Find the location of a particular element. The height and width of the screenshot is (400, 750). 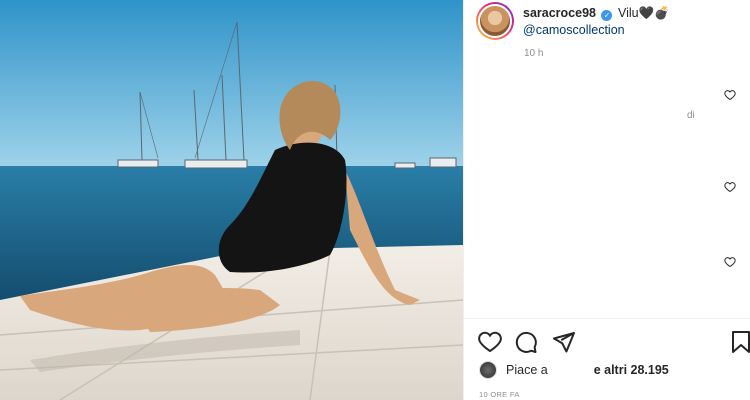

verified-badge-icon: ✓ is located at coordinates (607, 15).